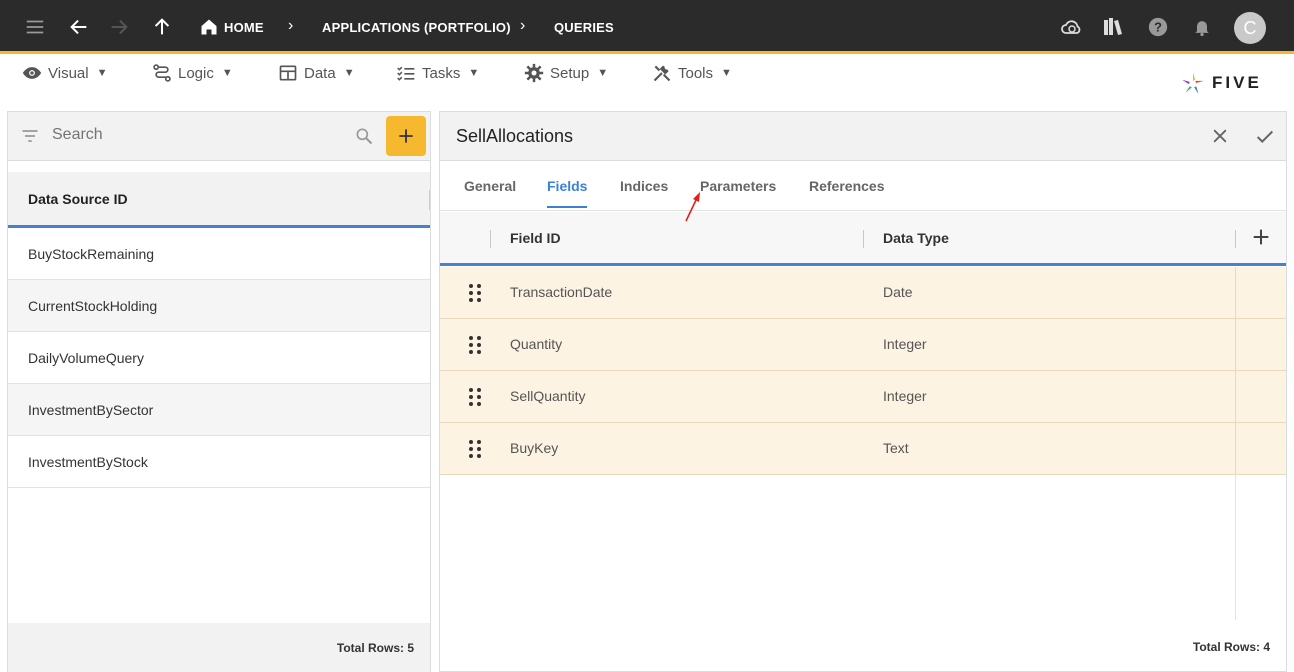 This screenshot has height=672, width=1294. I want to click on menu-data-label: Data, so click(320, 73).